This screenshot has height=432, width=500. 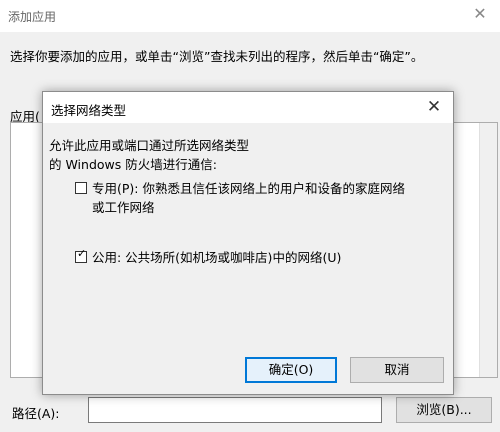 What do you see at coordinates (291, 370) in the screenshot?
I see `ok-button: 确定(O)` at bounding box center [291, 370].